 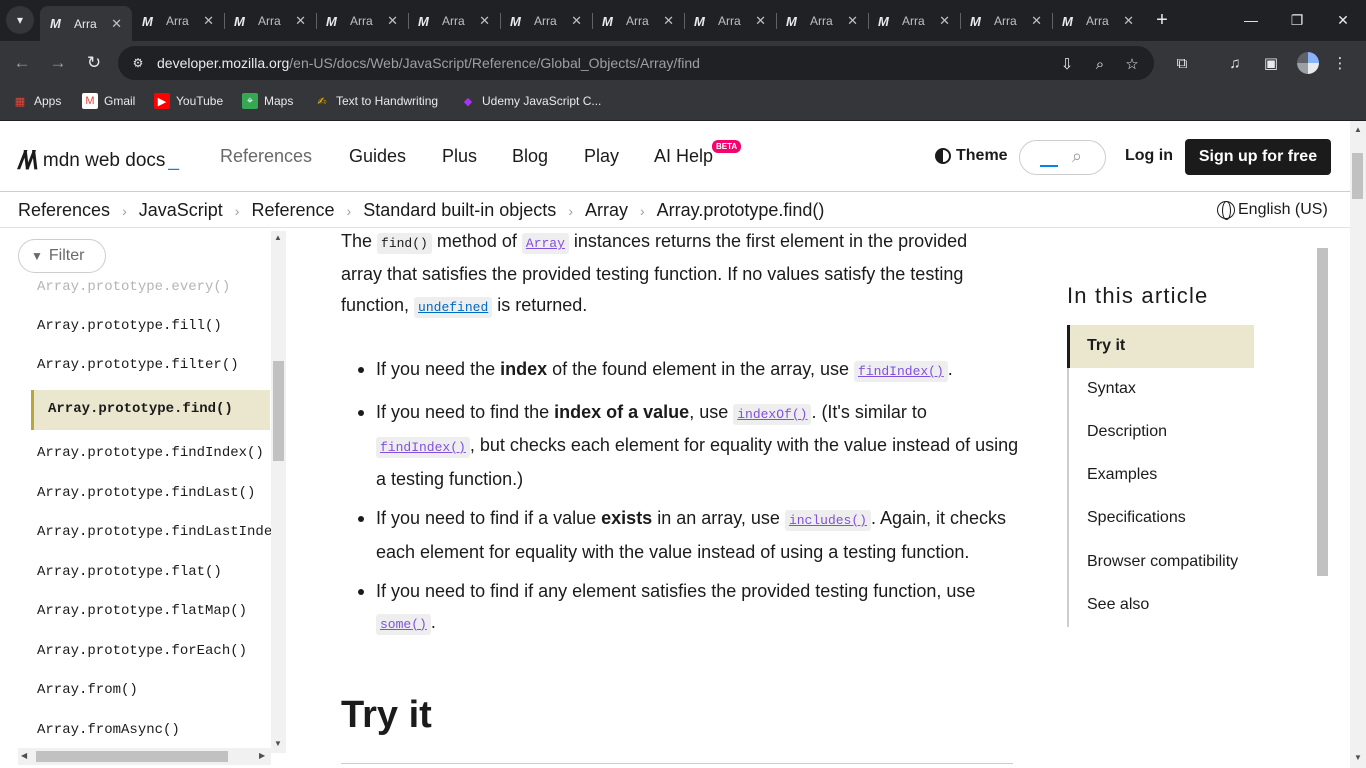 I want to click on sidebar-horizontal-scrollbar: ◀ ▶, so click(x=144, y=756).